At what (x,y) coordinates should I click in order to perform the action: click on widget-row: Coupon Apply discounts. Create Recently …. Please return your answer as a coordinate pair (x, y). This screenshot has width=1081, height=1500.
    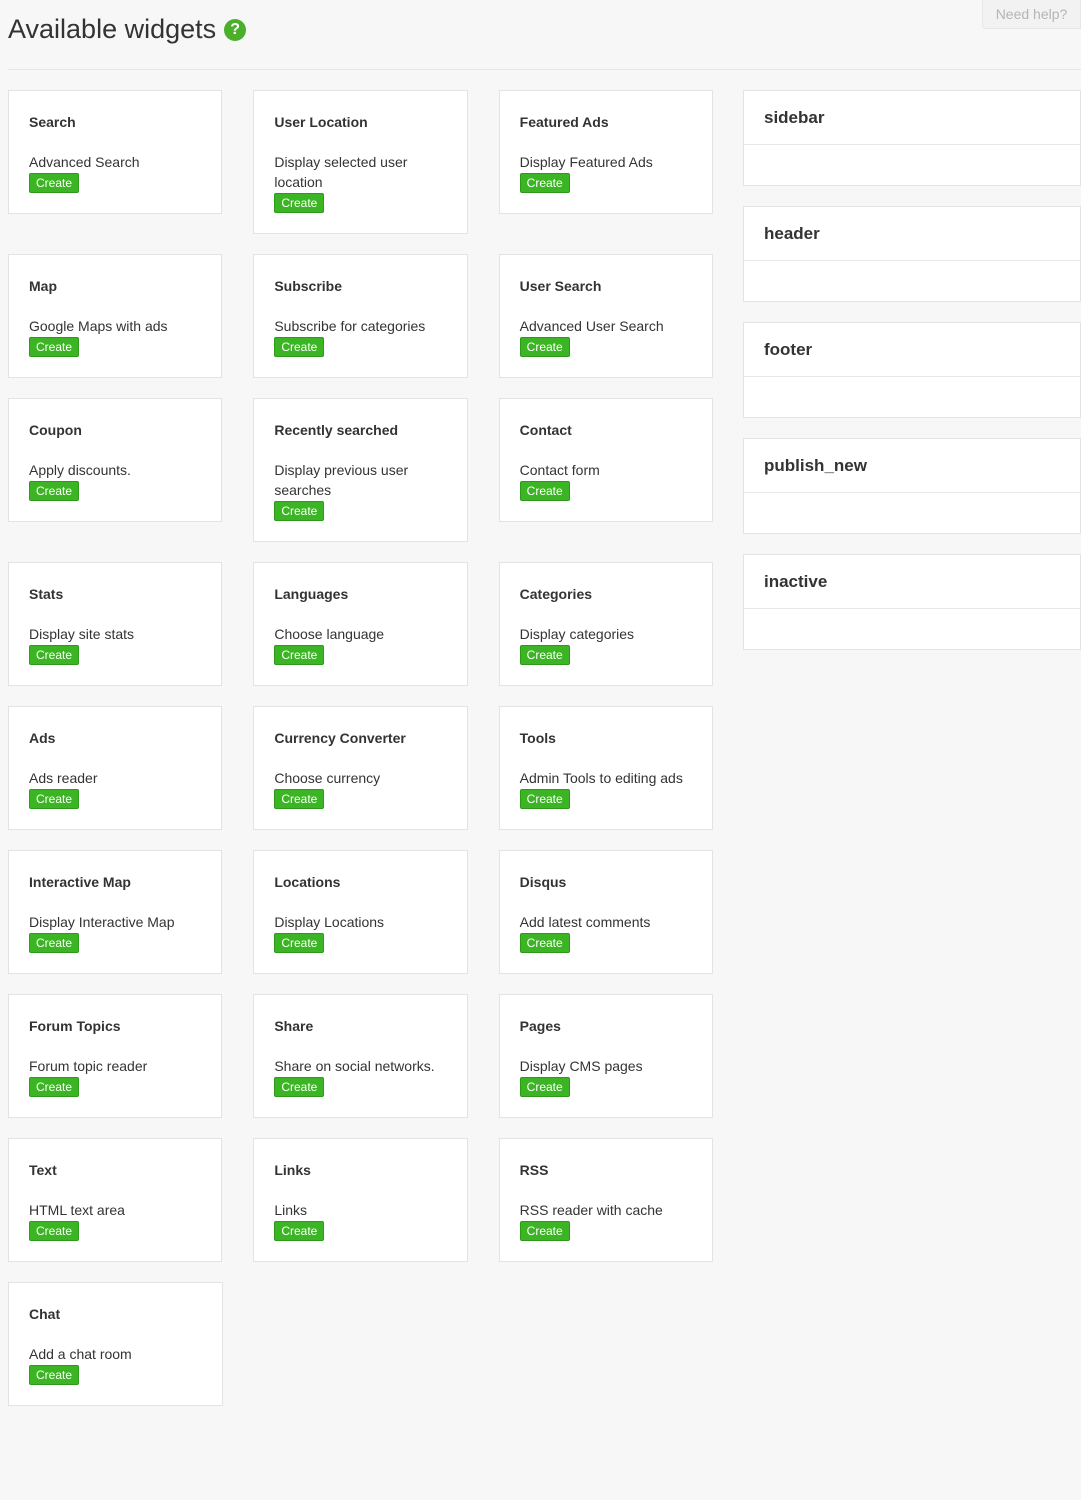
    Looking at the image, I should click on (360, 470).